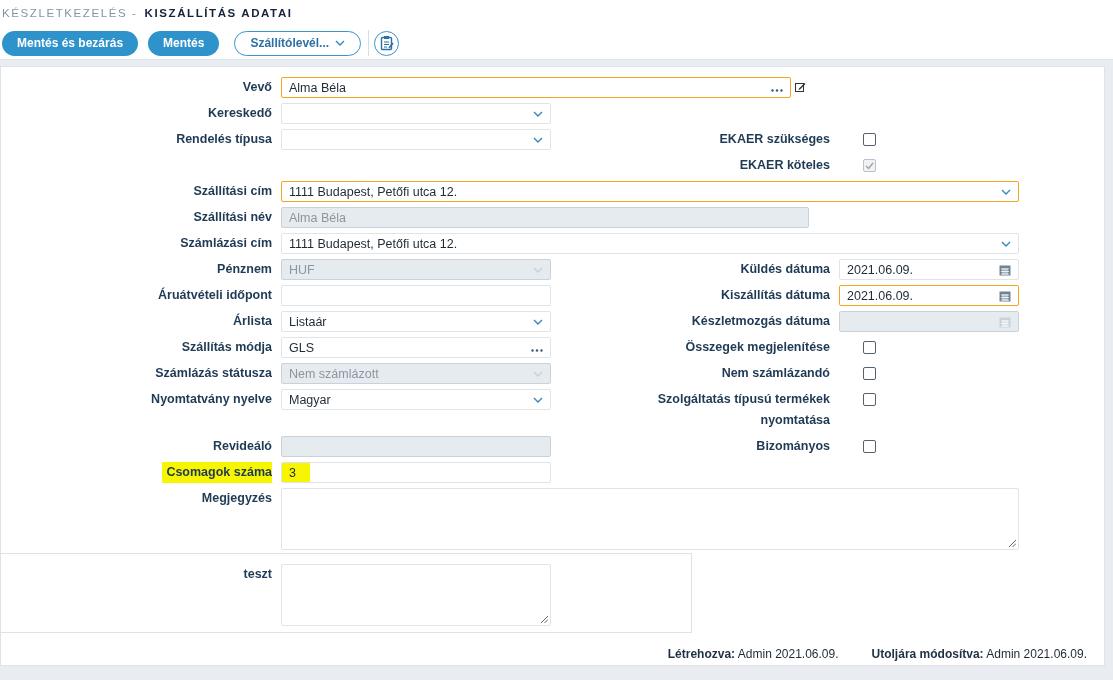 The height and width of the screenshot is (680, 1113). What do you see at coordinates (256, 87) in the screenshot?
I see `field-label: Vevő` at bounding box center [256, 87].